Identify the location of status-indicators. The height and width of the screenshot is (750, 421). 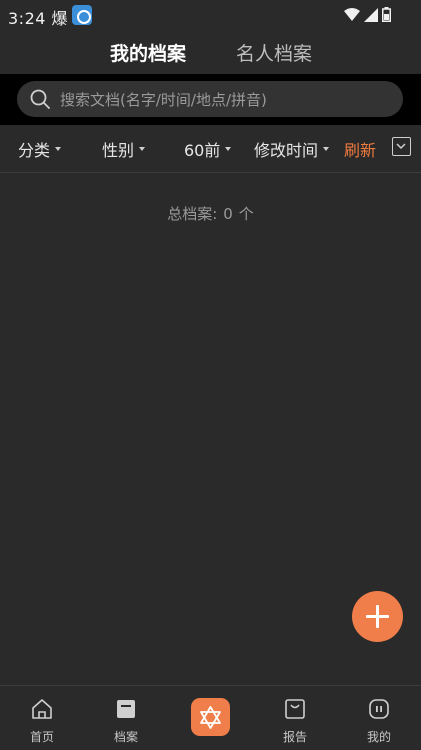
(367, 14).